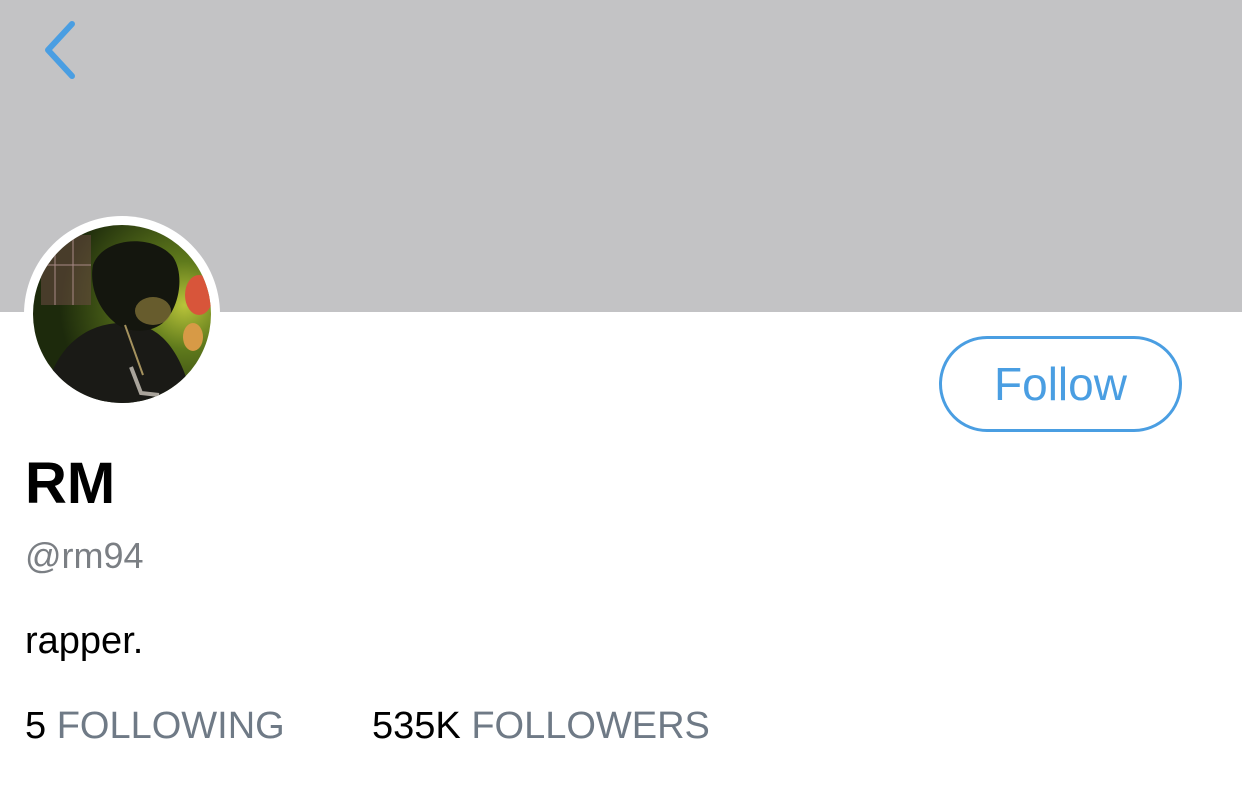 This screenshot has height=788, width=1242. I want to click on follow-button: Follow, so click(1060, 384).